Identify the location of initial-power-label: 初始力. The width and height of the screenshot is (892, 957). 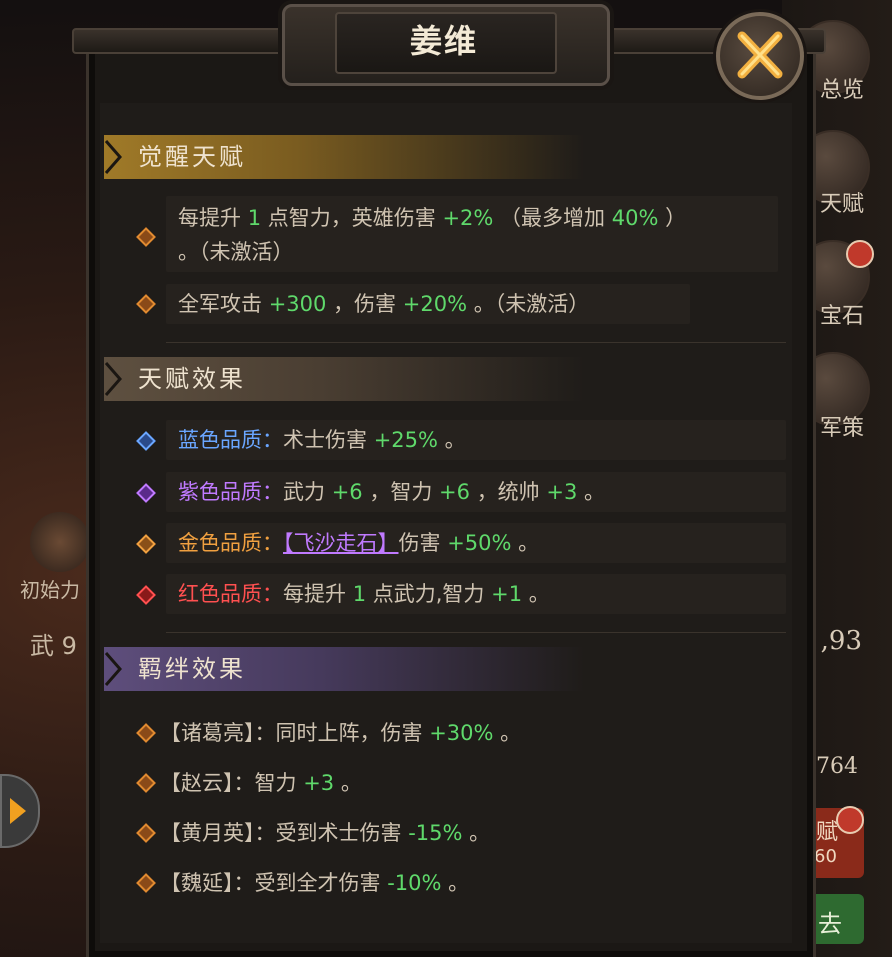
(50, 590).